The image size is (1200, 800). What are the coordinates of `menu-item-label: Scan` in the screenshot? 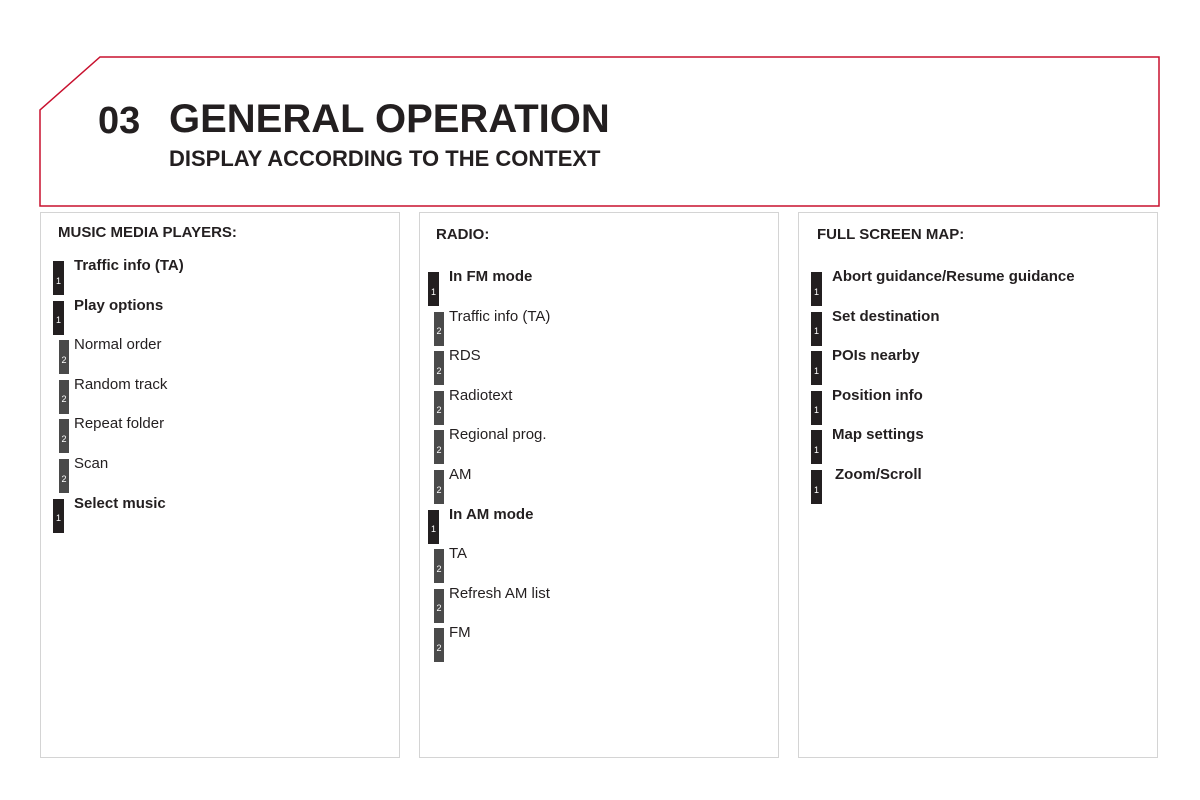 It's located at (91, 463).